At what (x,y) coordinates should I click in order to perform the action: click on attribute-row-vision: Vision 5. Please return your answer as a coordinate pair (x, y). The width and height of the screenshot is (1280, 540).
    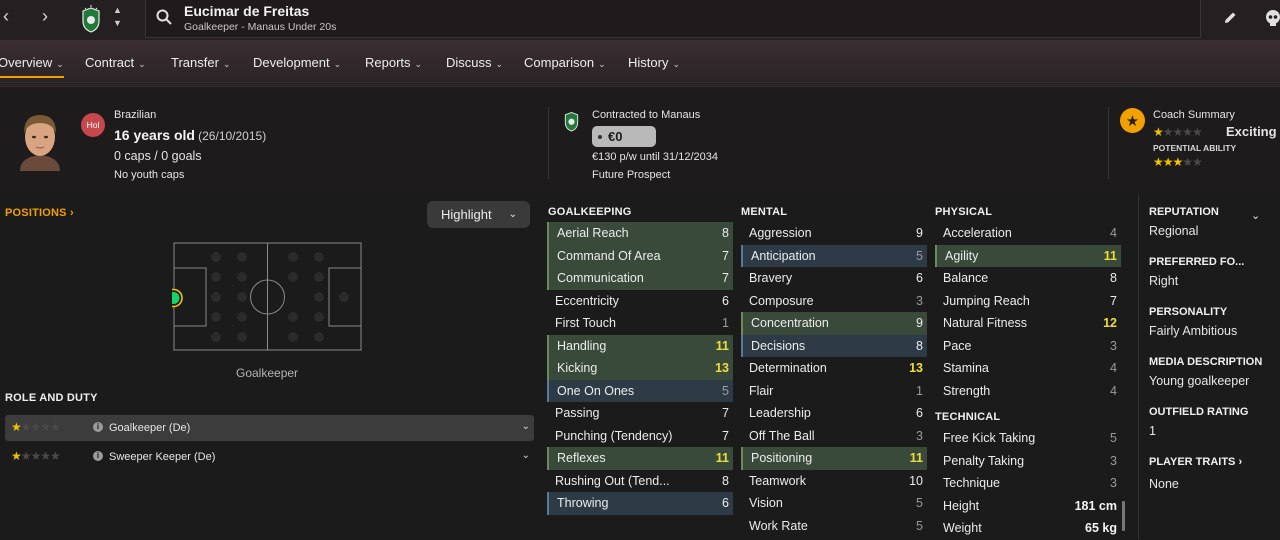
    Looking at the image, I should click on (834, 503).